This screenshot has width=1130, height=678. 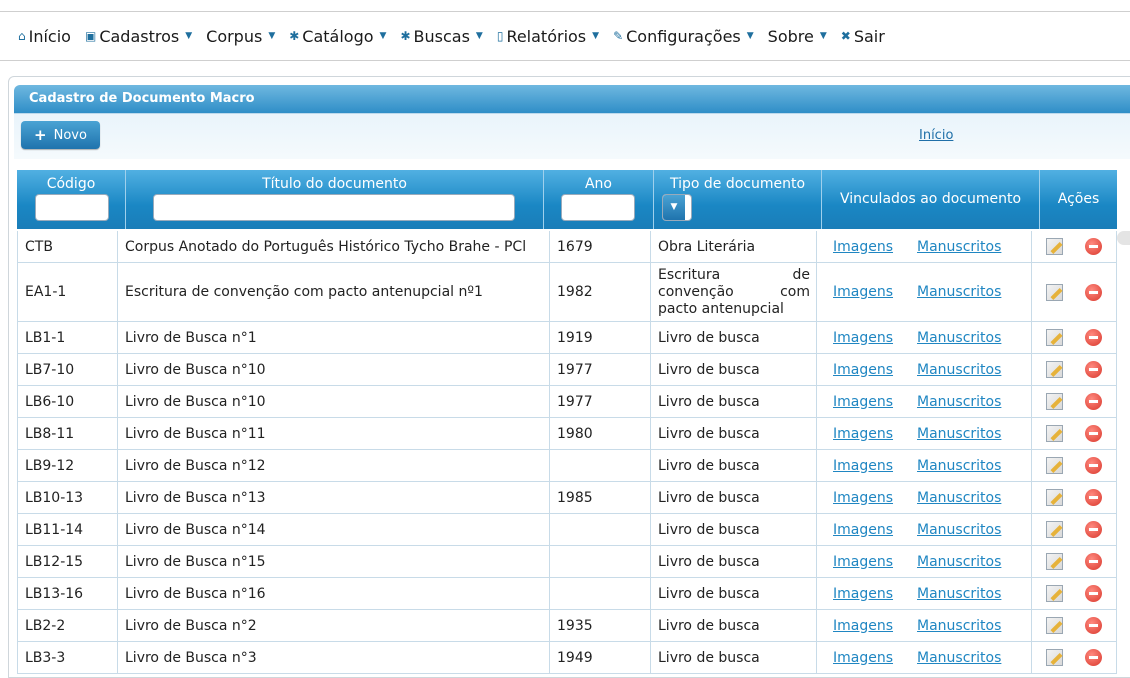 I want to click on nav-item-4: ✱ Buscas ▼, so click(x=441, y=36).